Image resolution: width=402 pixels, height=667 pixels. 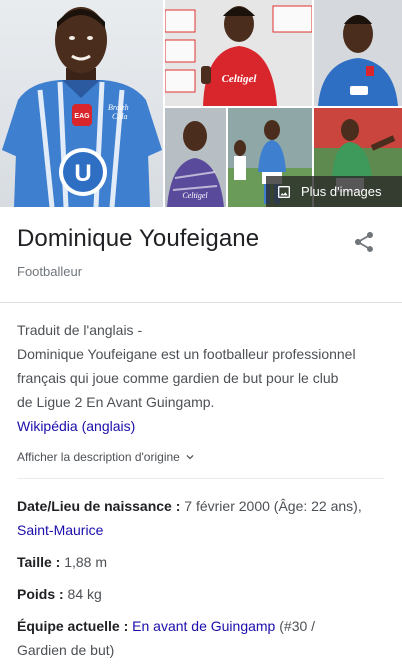 I want to click on photo-purple-kit: Celtigel, so click(x=195, y=157).